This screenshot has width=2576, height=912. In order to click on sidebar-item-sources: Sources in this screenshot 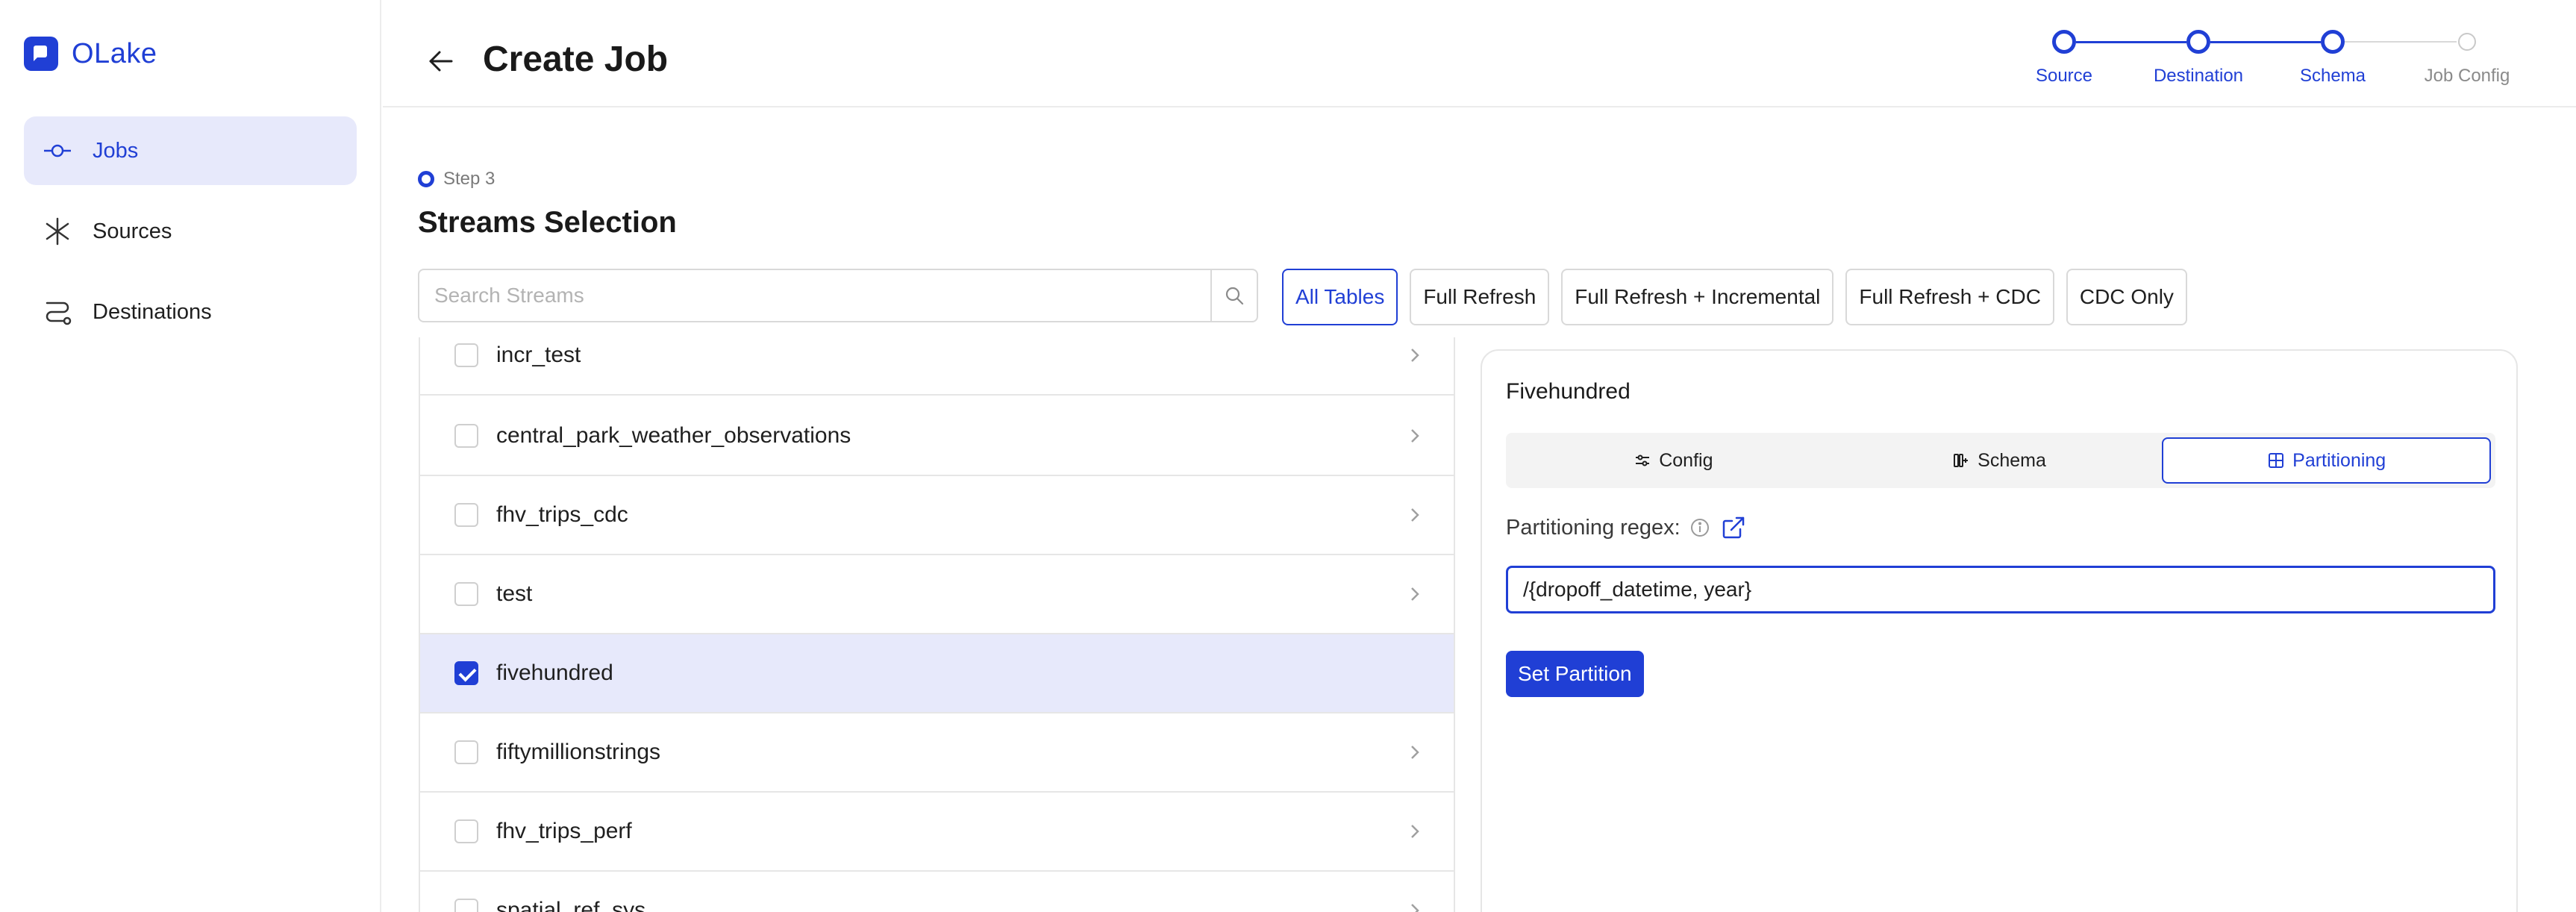, I will do `click(190, 231)`.